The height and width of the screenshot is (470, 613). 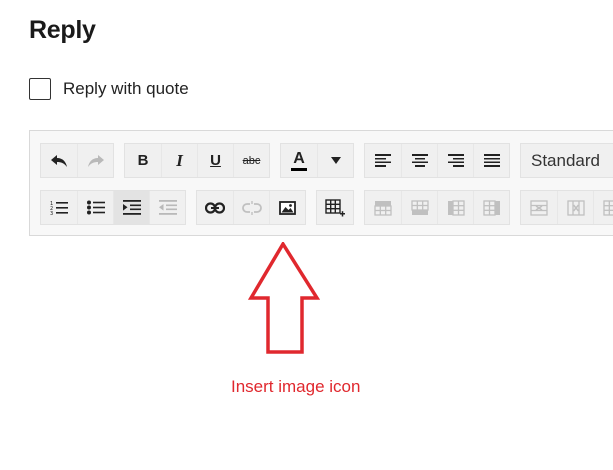 I want to click on delete-table-button, so click(x=603, y=207).